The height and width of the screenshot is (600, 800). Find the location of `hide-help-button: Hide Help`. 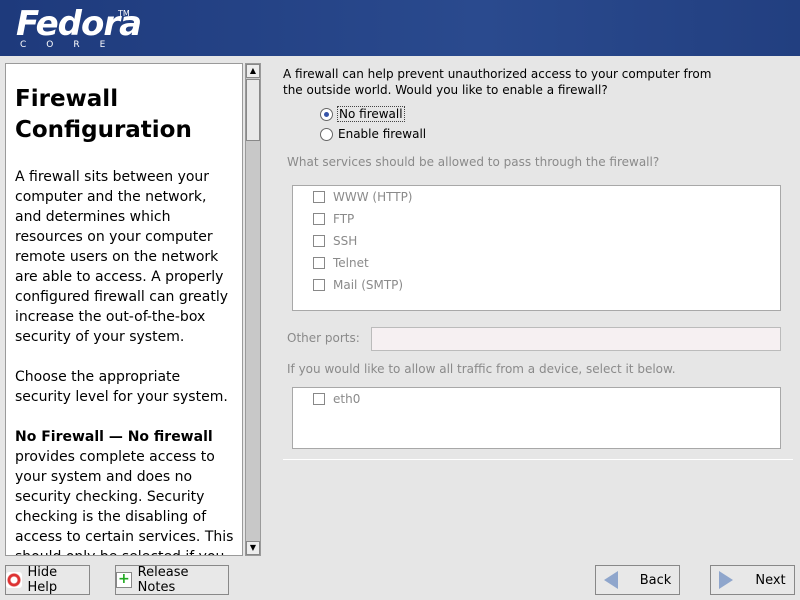

hide-help-button: Hide Help is located at coordinates (47, 580).